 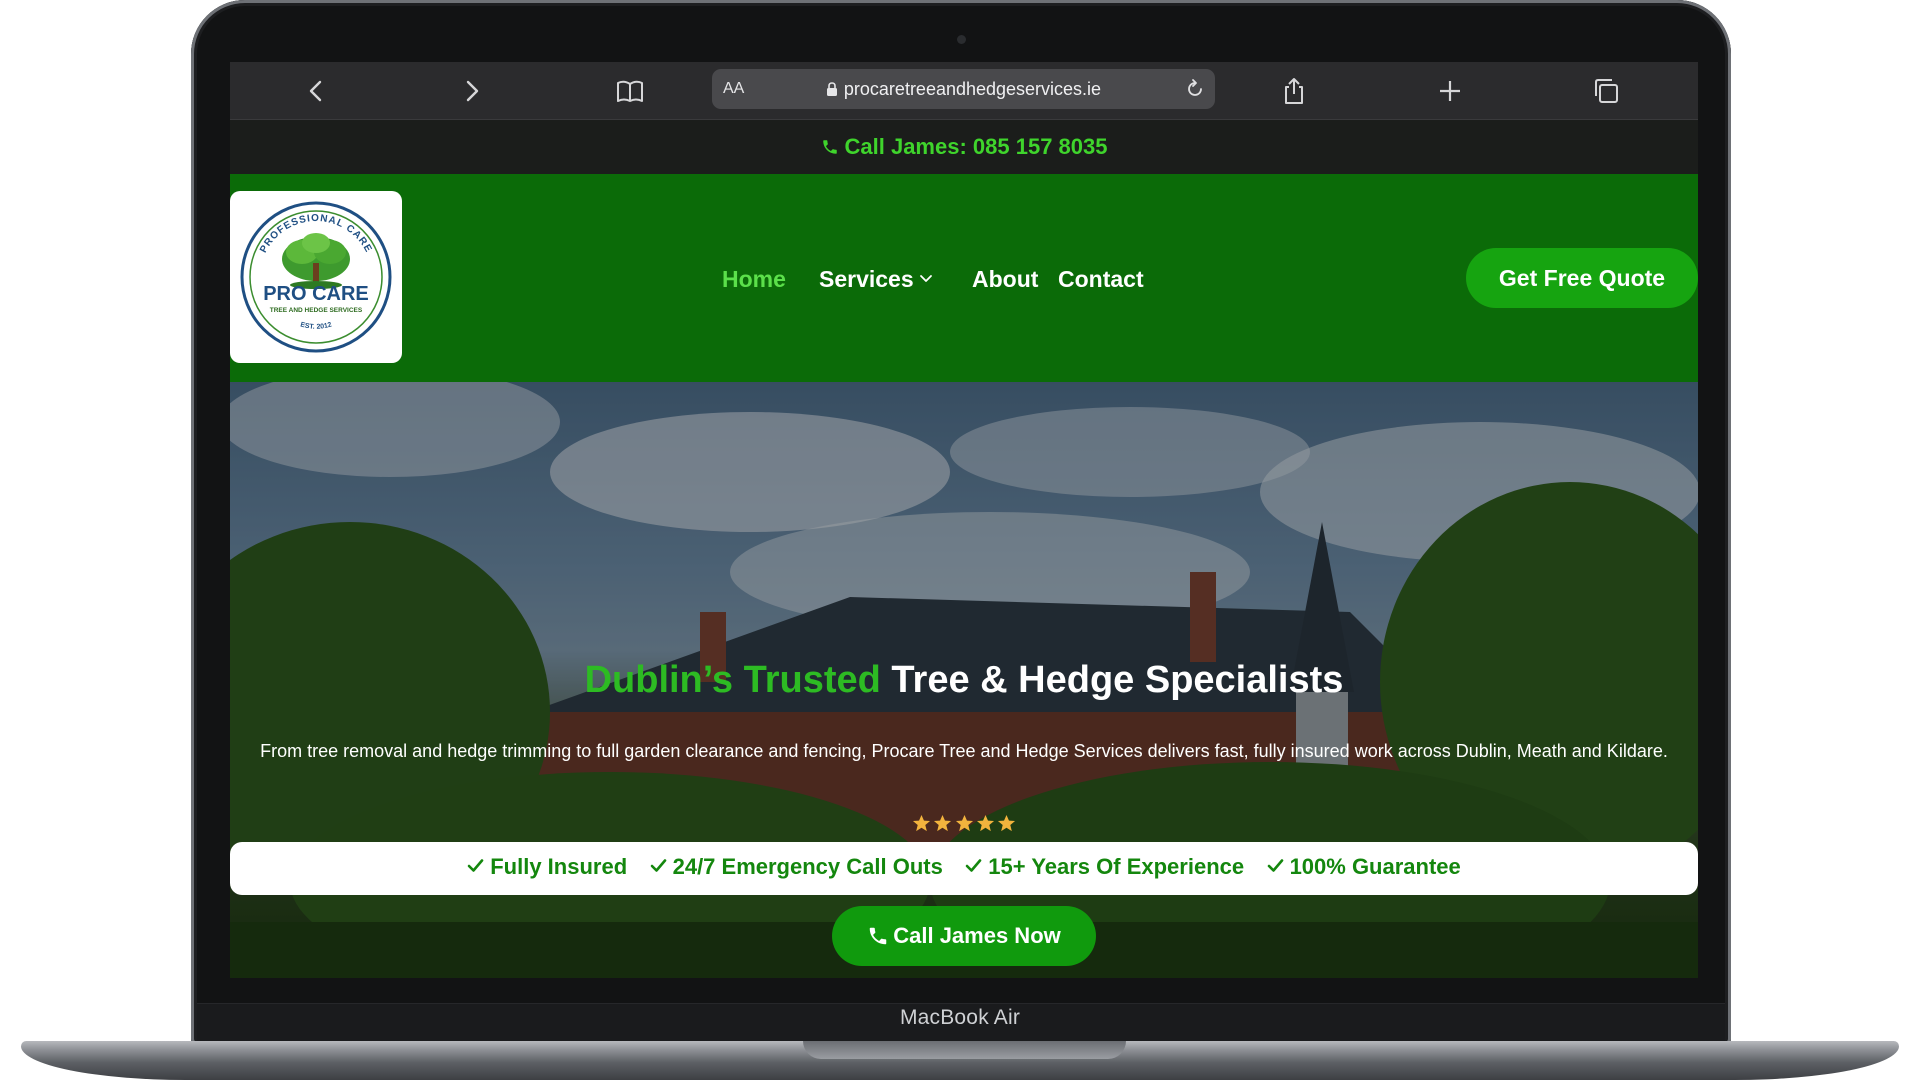 I want to click on trust-item: Fully Insured, so click(x=547, y=867).